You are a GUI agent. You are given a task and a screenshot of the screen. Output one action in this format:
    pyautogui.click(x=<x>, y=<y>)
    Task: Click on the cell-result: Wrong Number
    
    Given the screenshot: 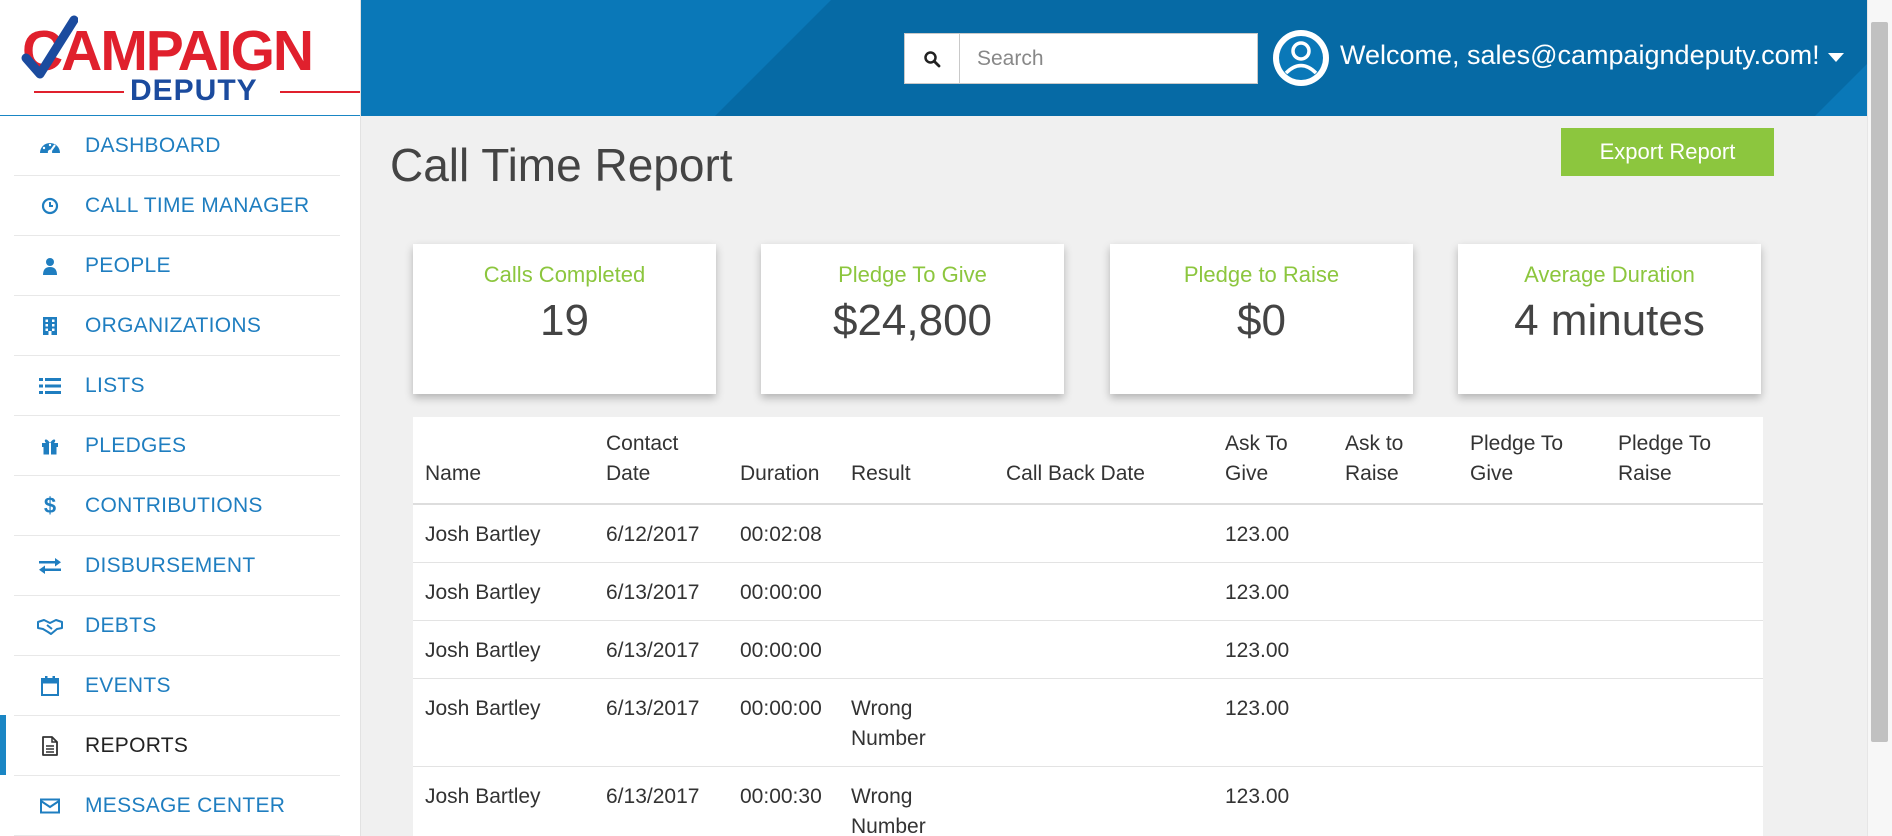 What is the action you would take?
    pyautogui.click(x=916, y=801)
    